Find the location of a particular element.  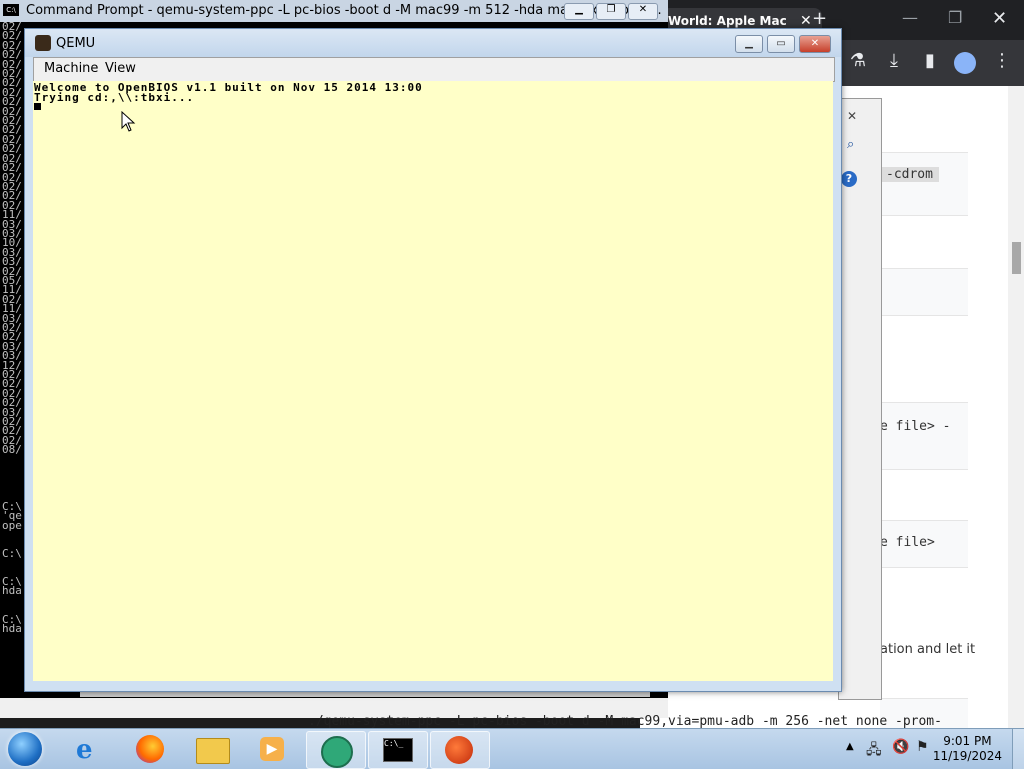

cmd-icon: C:\_ is located at coordinates (398, 750).